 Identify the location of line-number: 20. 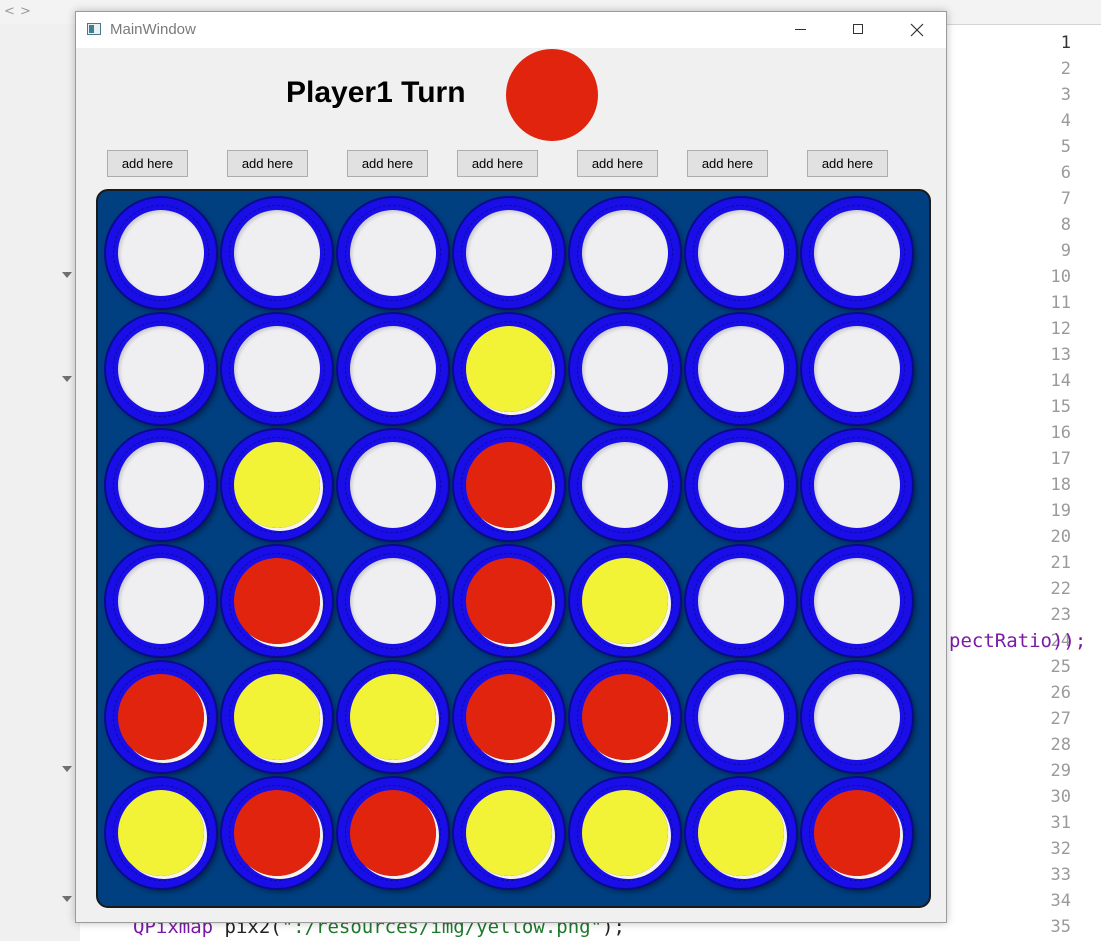
(1060, 537).